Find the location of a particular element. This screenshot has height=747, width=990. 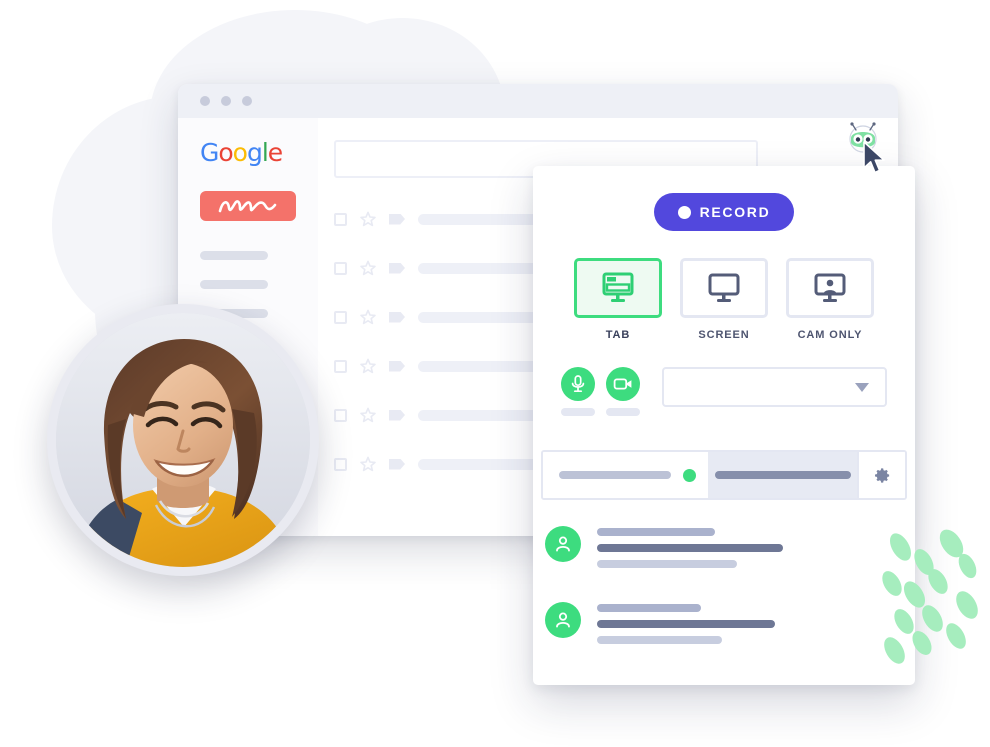

webcam-bubble is located at coordinates (183, 440).